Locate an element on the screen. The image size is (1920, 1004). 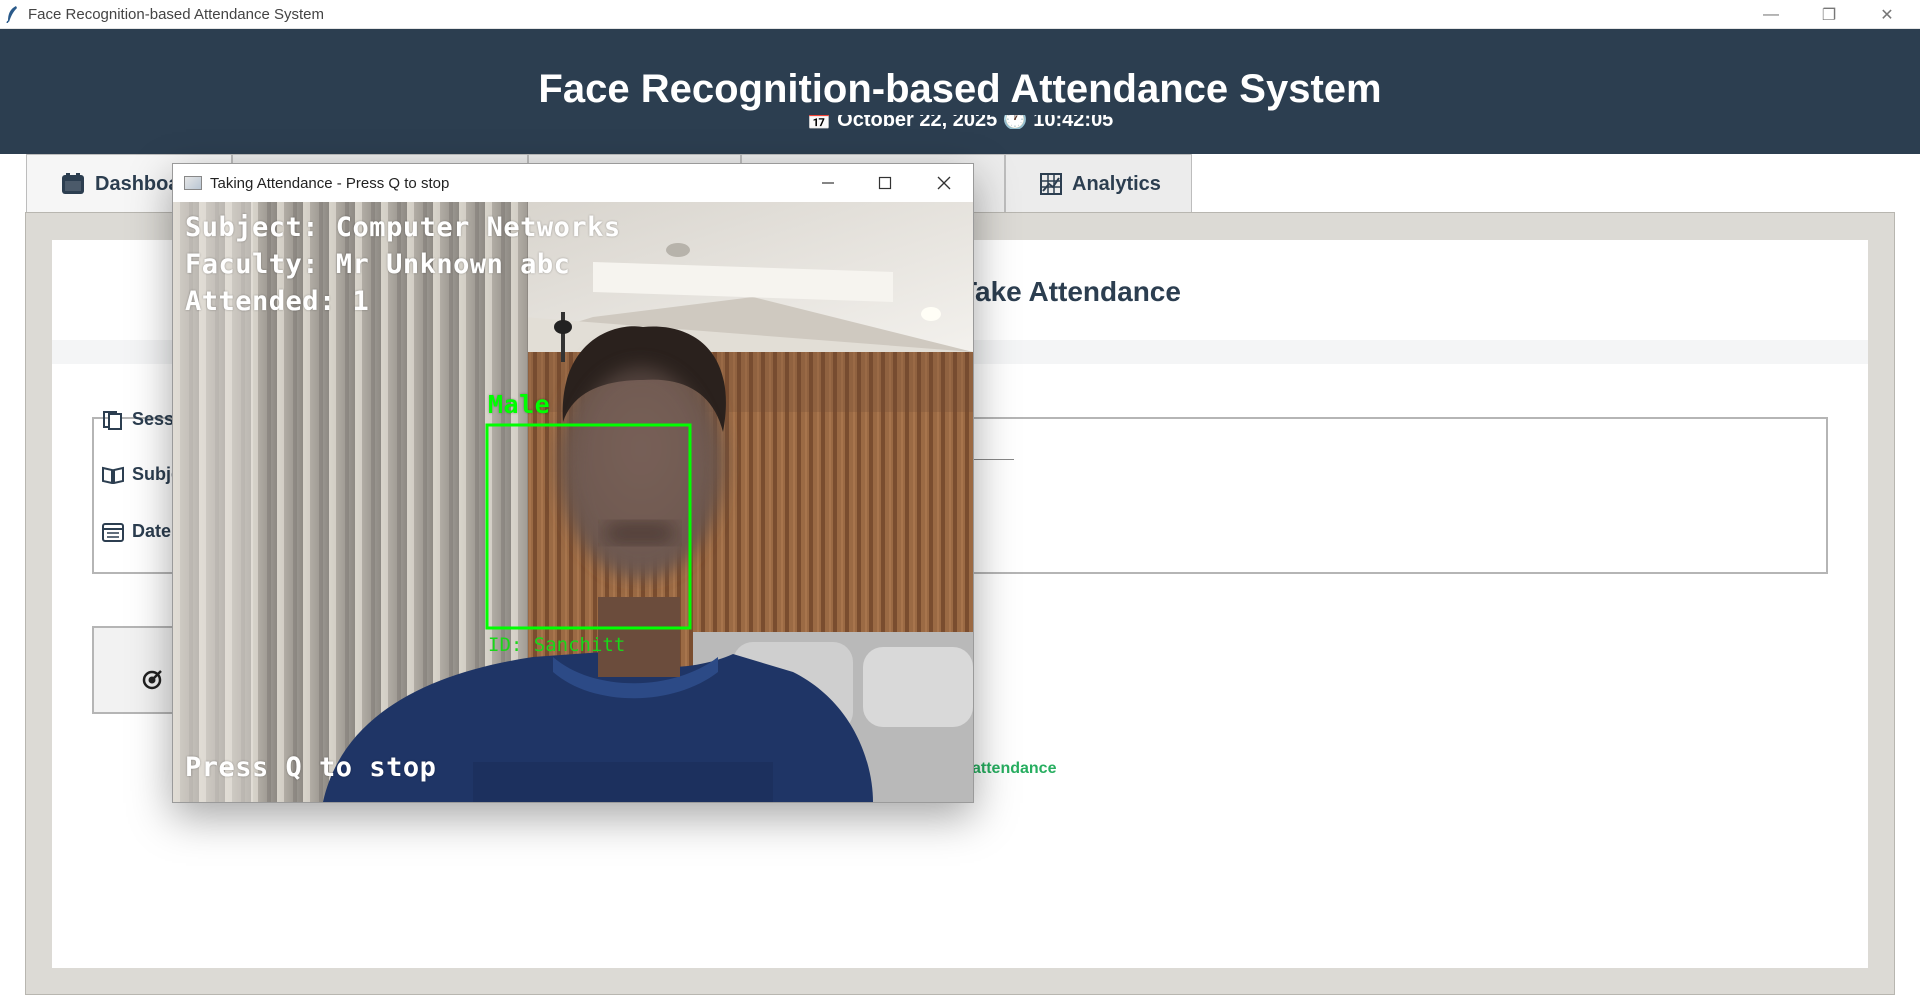
tab-analytics-label: Analytics is located at coordinates (1116, 183).